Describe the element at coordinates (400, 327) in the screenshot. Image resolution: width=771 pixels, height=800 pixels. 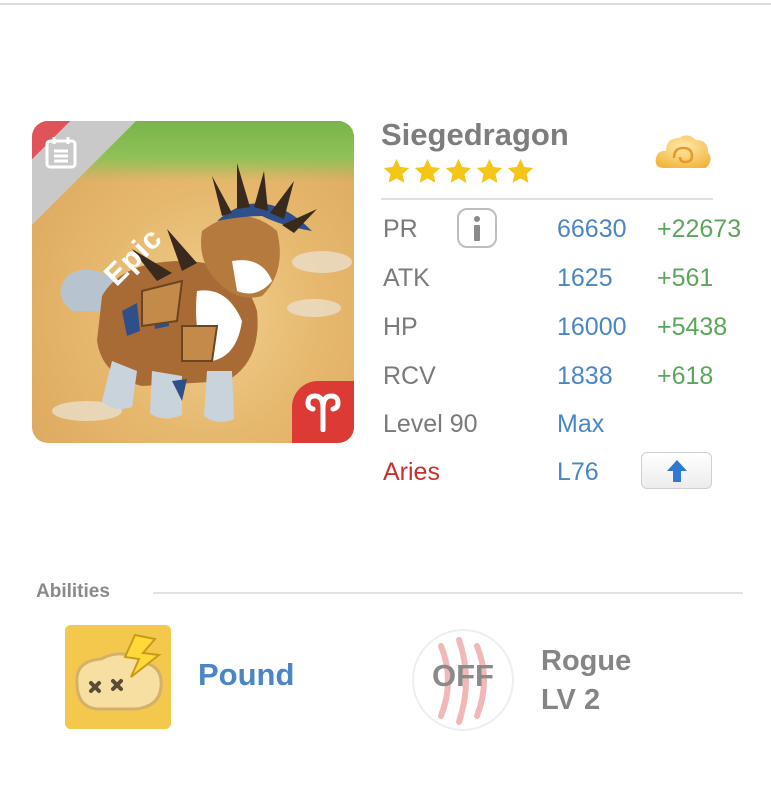
I see `stat-label-hp: HP` at that location.